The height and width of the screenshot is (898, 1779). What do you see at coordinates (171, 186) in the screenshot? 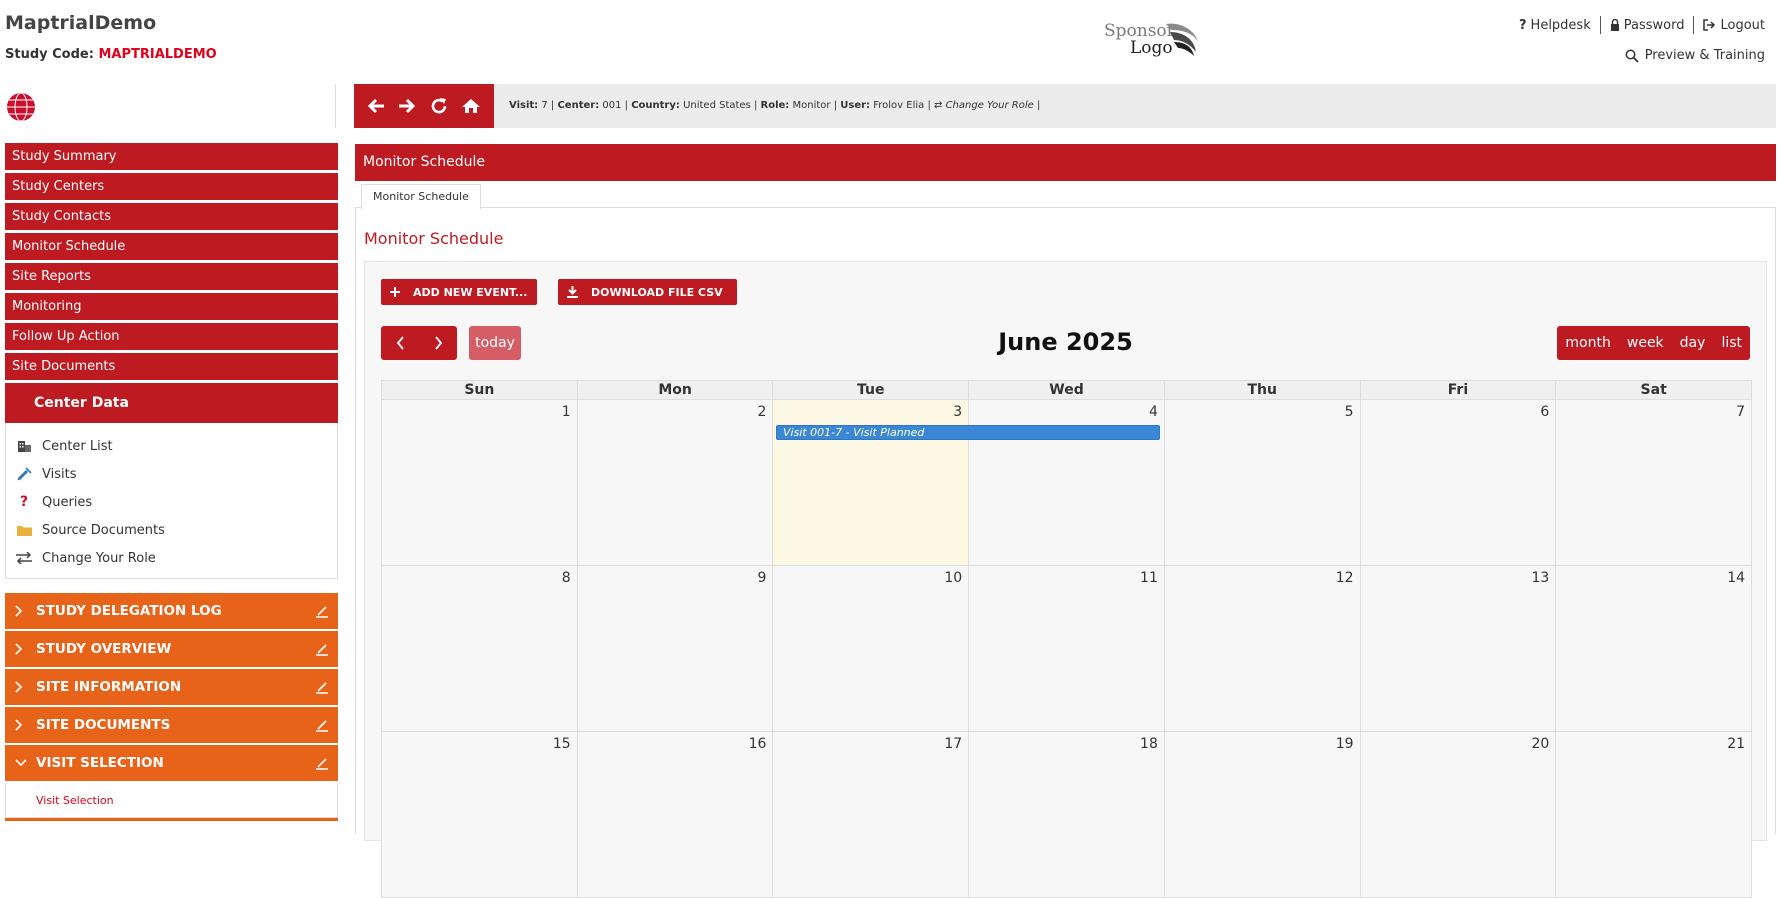
I see `sidebar-item-study-centers: Study Centers` at bounding box center [171, 186].